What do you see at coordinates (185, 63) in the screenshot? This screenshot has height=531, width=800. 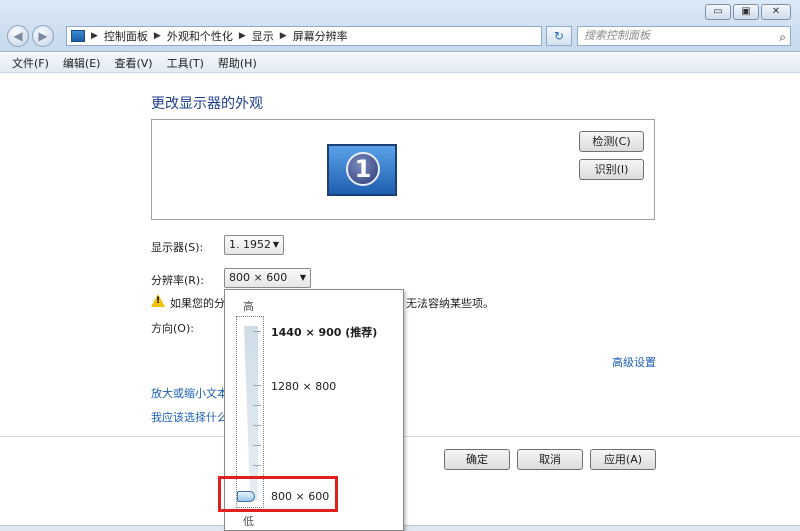 I see `menu-tools: 工具(T)` at bounding box center [185, 63].